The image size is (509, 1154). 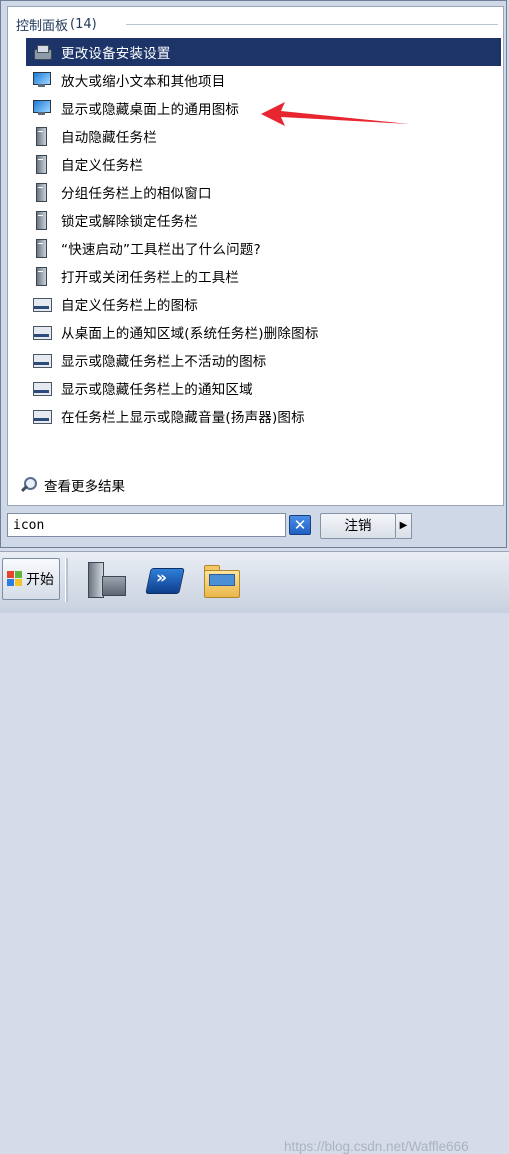 I want to click on device-settings-icon, so click(x=42, y=52).